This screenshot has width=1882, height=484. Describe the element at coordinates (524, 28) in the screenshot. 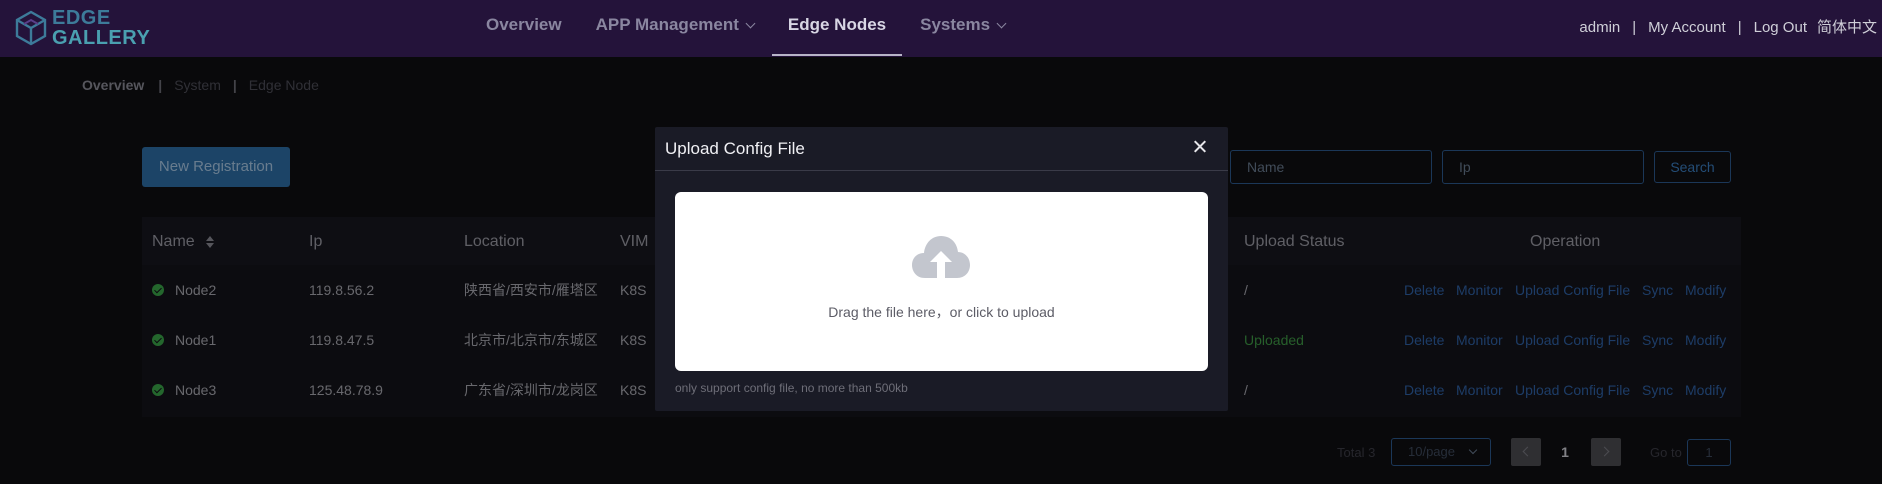

I see `nav-overview: Overview` at that location.